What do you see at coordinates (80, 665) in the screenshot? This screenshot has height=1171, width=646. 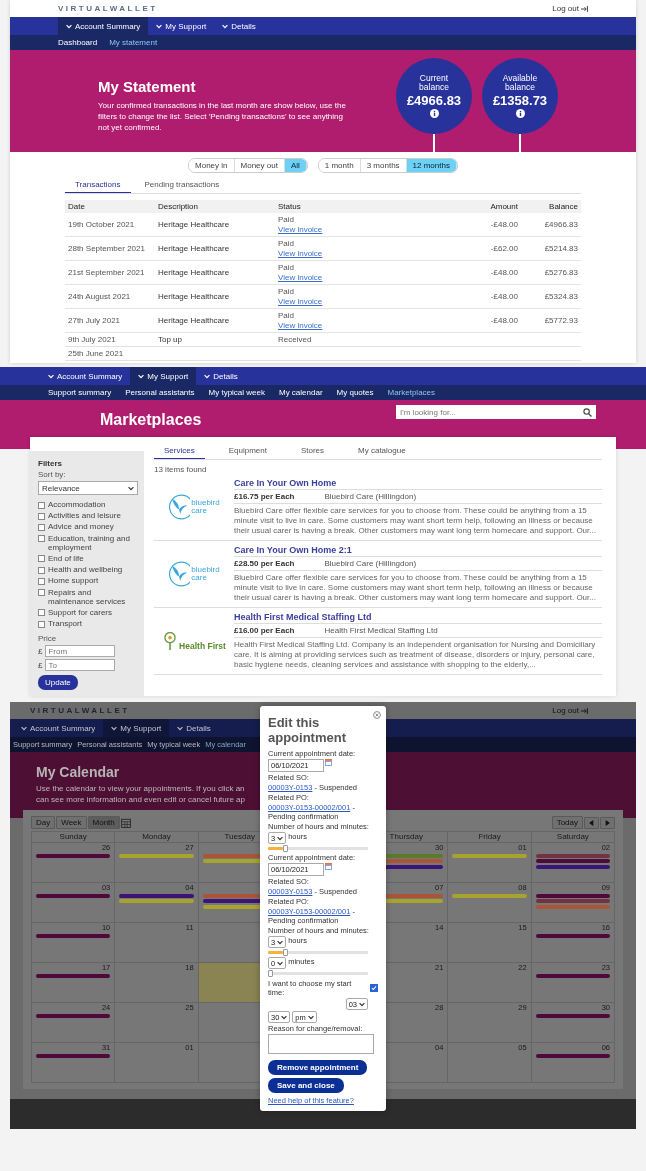 I see `price-input: To` at bounding box center [80, 665].